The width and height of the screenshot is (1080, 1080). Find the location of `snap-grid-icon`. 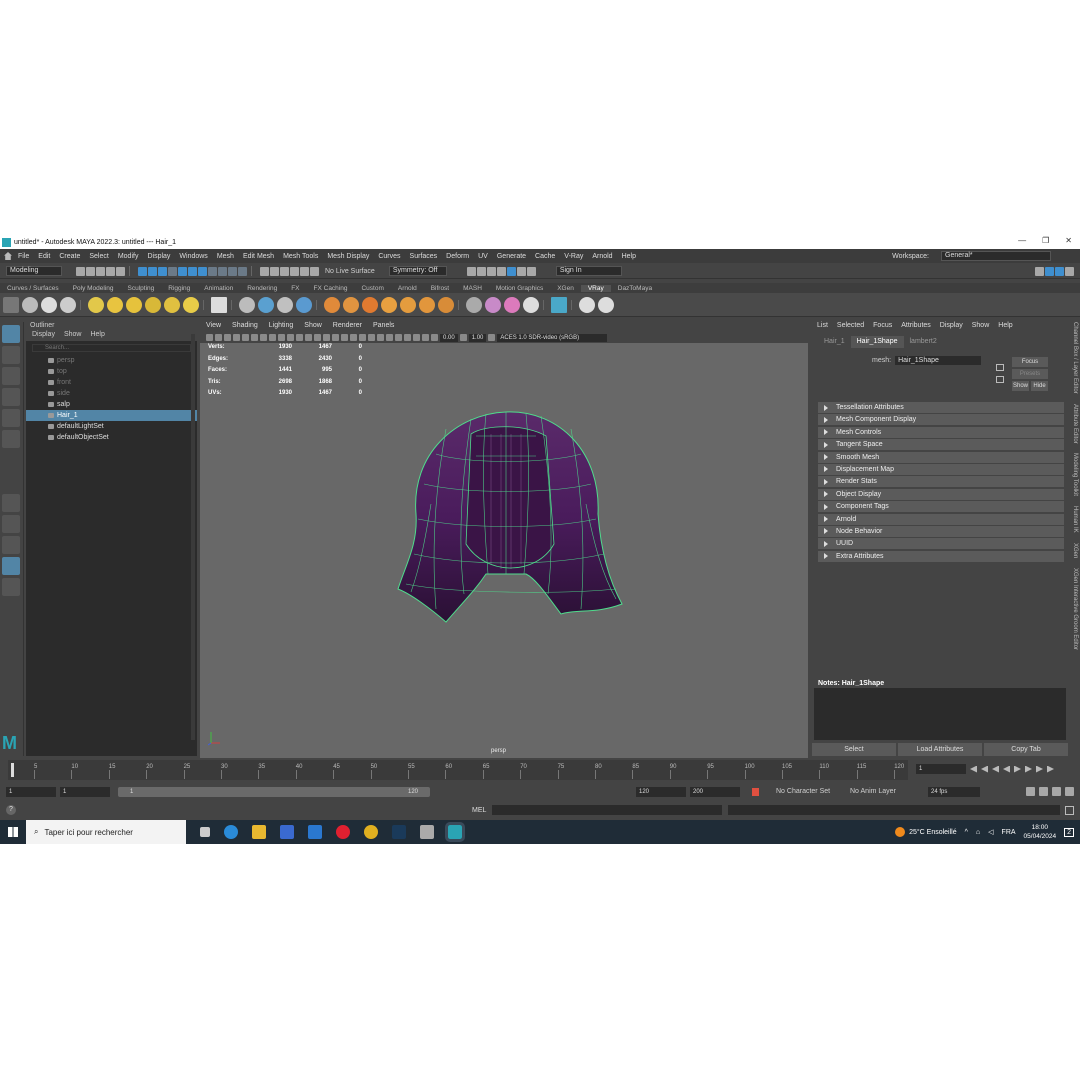

snap-grid-icon is located at coordinates (264, 271).